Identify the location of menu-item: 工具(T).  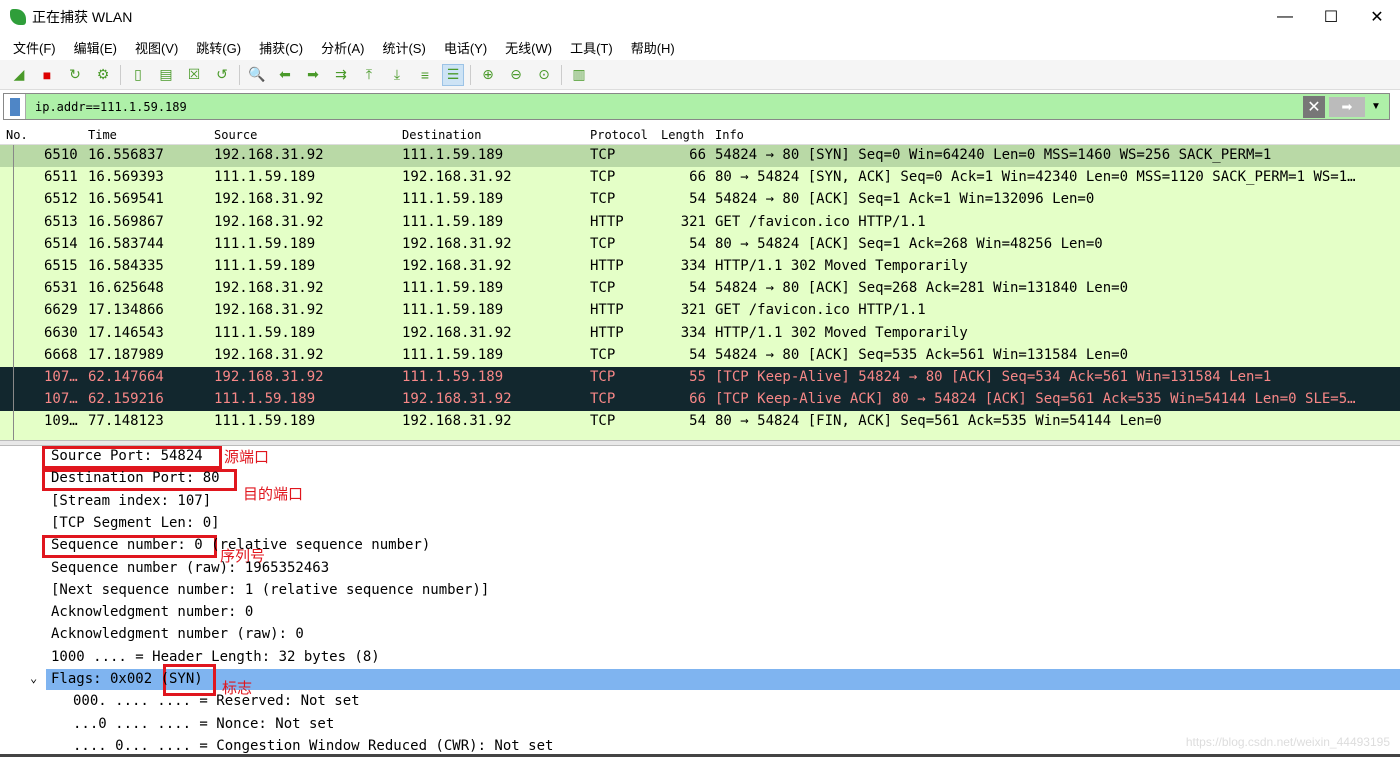
(591, 47).